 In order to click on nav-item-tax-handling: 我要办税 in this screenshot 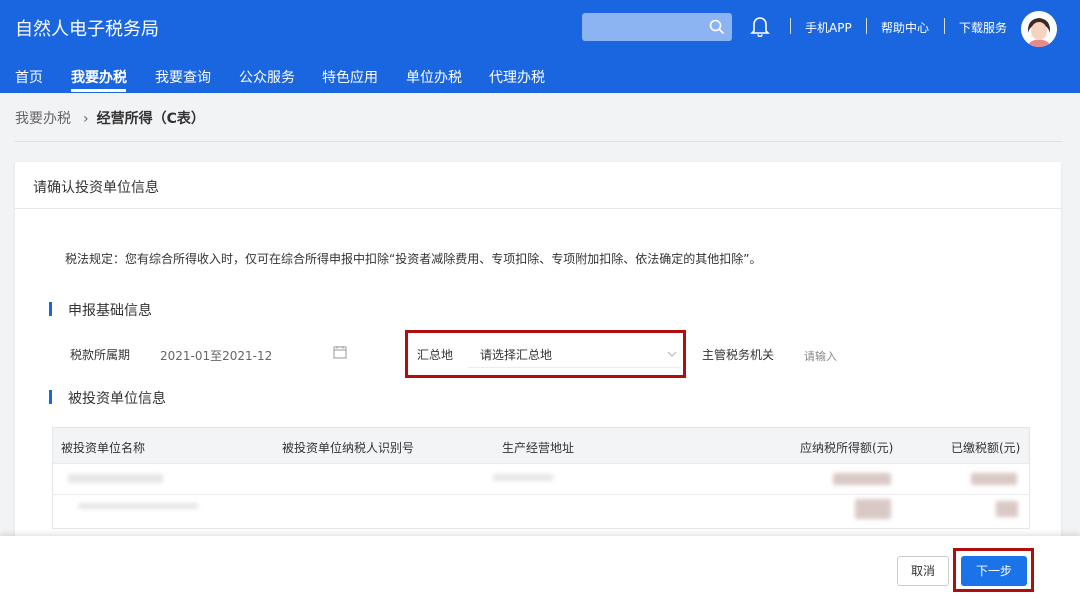, I will do `click(99, 77)`.